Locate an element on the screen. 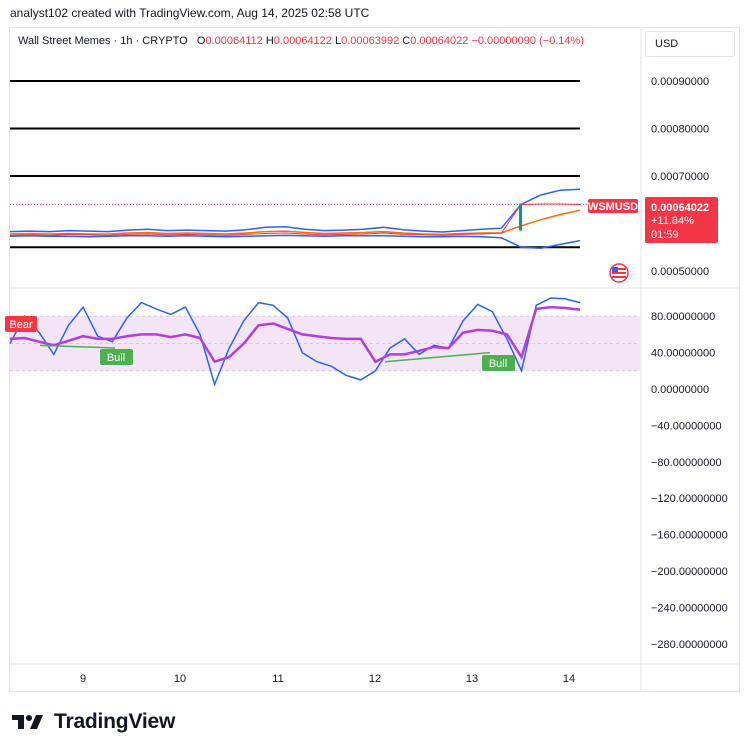 The width and height of the screenshot is (750, 753). price-tag: WSMUSD 0.00064022 +11.84% 01:59 is located at coordinates (653, 220).